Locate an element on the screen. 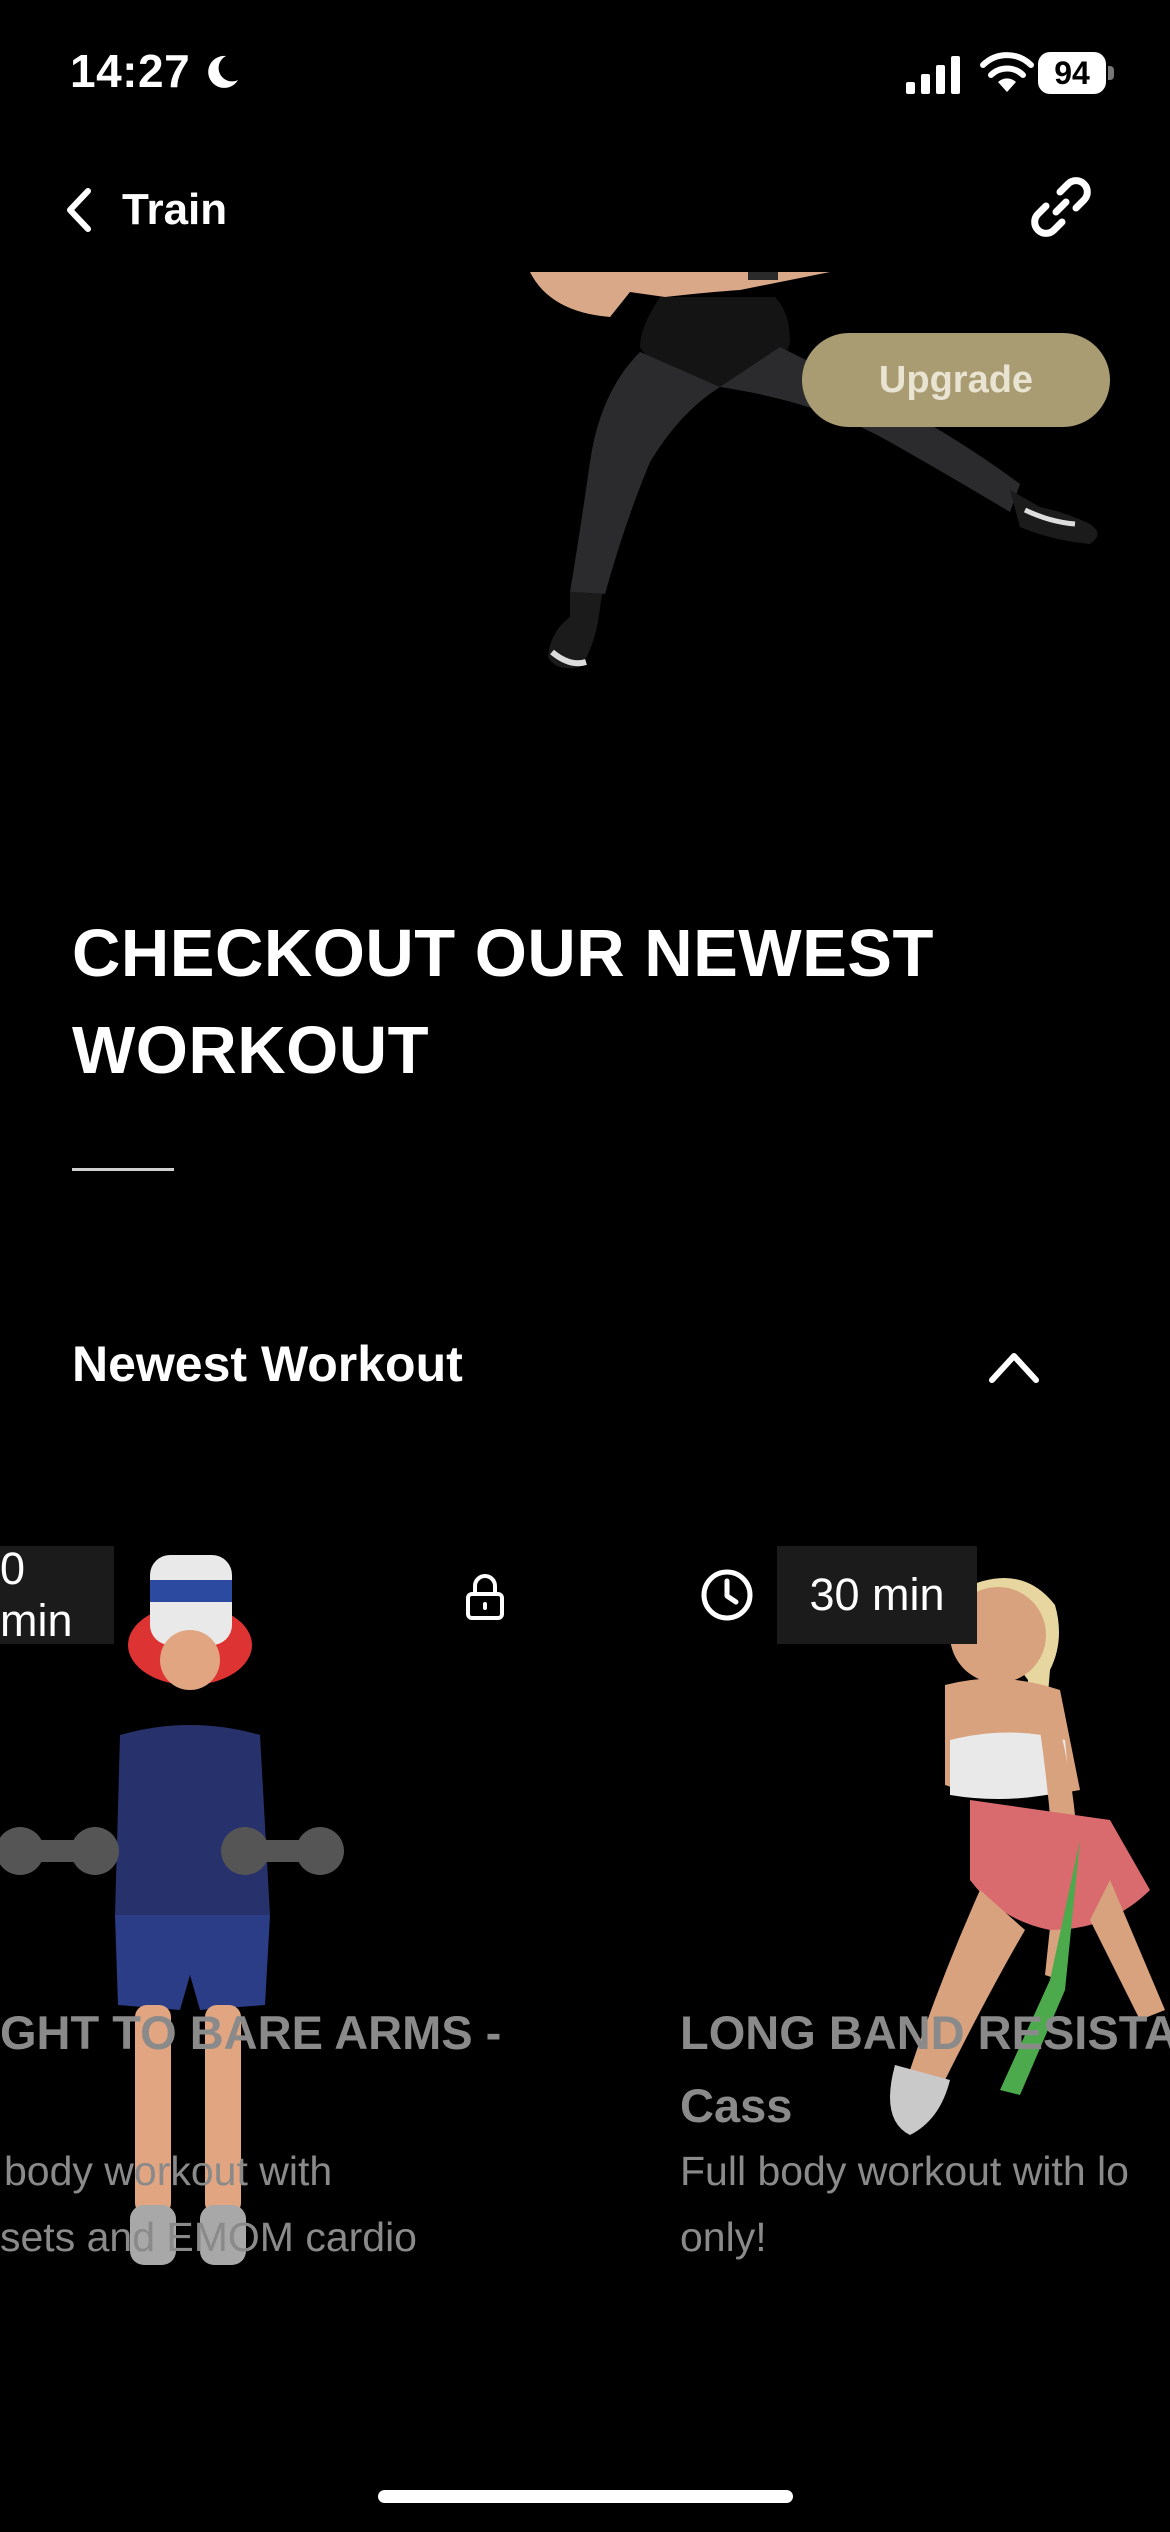 Image resolution: width=1170 pixels, height=2532 pixels. workout-duration-badge: 0 min is located at coordinates (57, 1594).